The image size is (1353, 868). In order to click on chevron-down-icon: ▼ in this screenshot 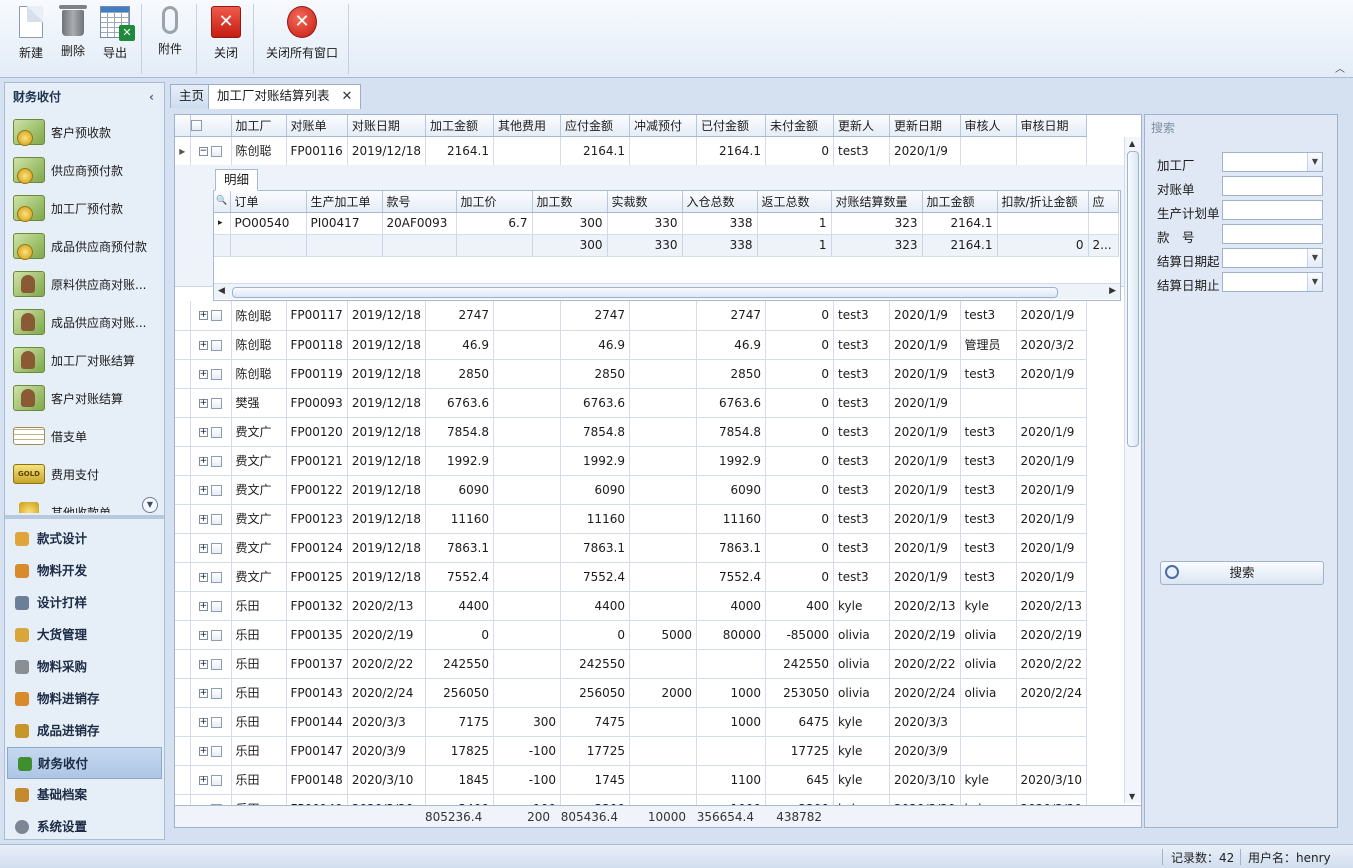, I will do `click(1314, 162)`.